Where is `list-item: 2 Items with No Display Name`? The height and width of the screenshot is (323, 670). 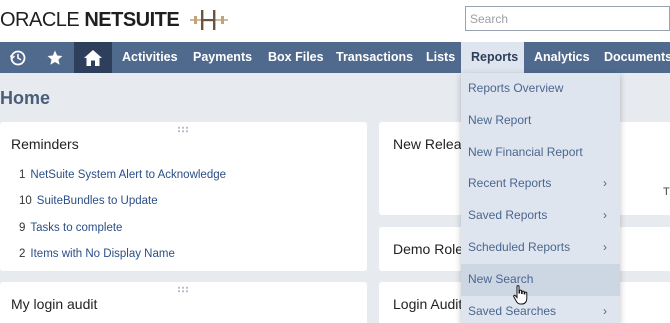 list-item: 2 Items with No Display Name is located at coordinates (122, 254).